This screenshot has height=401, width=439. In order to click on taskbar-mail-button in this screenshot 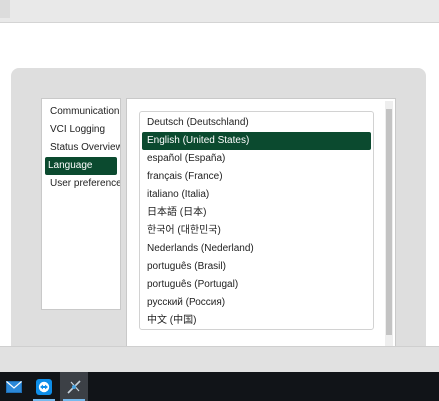, I will do `click(14, 386)`.